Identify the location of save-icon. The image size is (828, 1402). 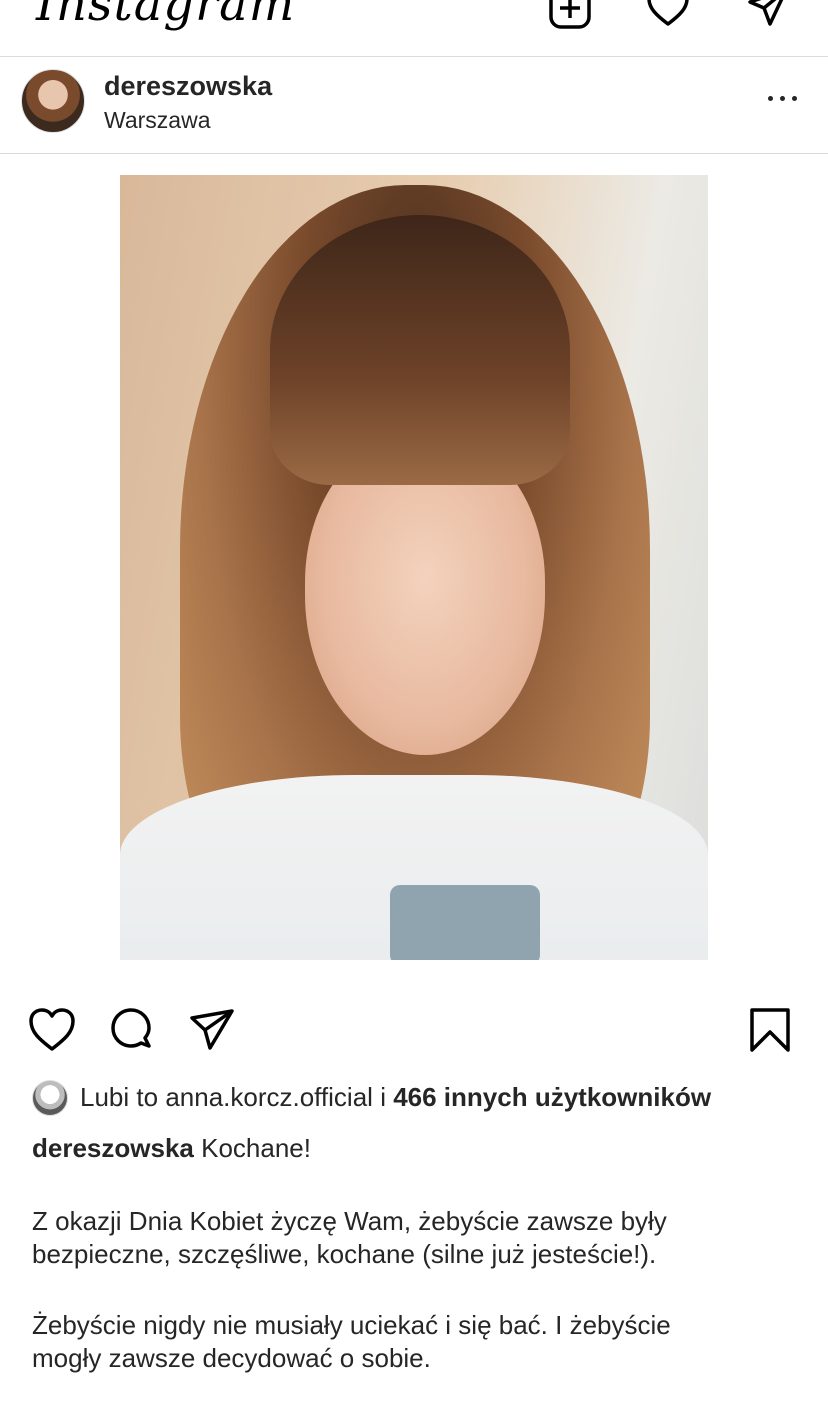
(770, 1030).